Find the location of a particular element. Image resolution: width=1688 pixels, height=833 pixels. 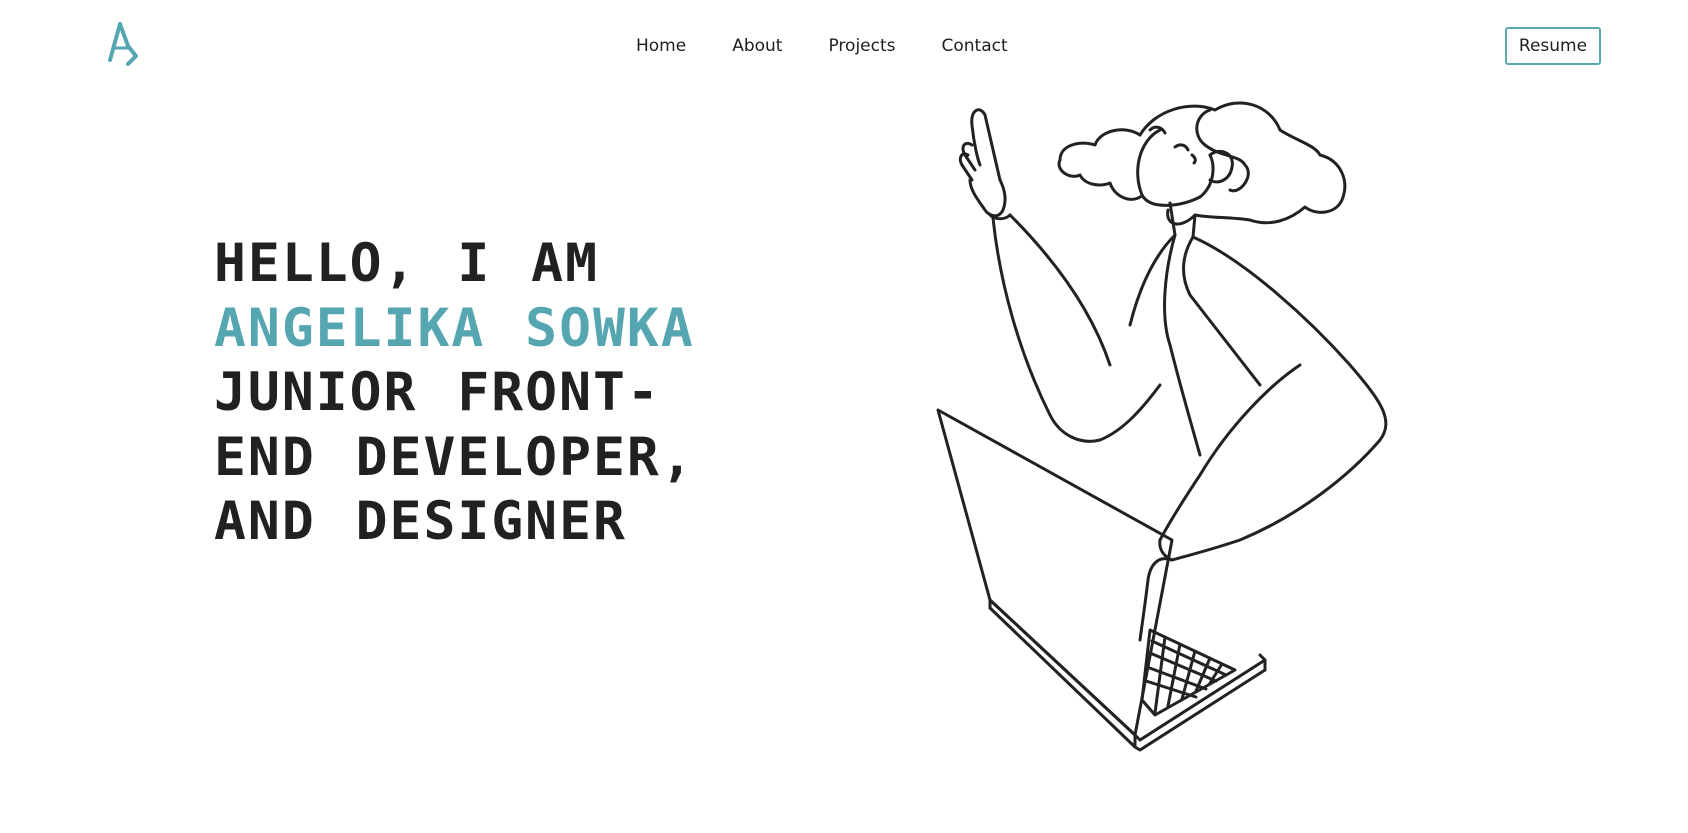

hero-line-role-1: JUNIOR FRONT- is located at coordinates (437, 392).